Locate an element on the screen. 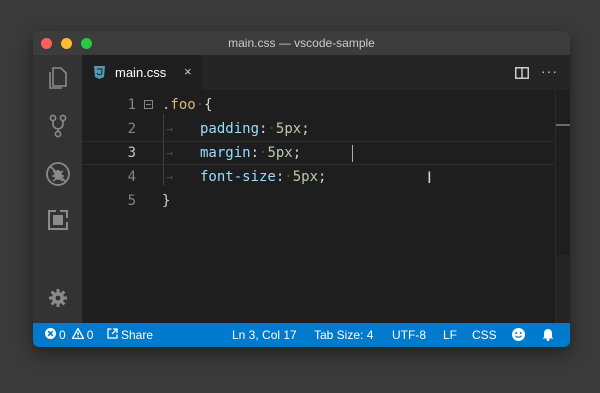 The image size is (600, 393). extensions-icon is located at coordinates (58, 220).